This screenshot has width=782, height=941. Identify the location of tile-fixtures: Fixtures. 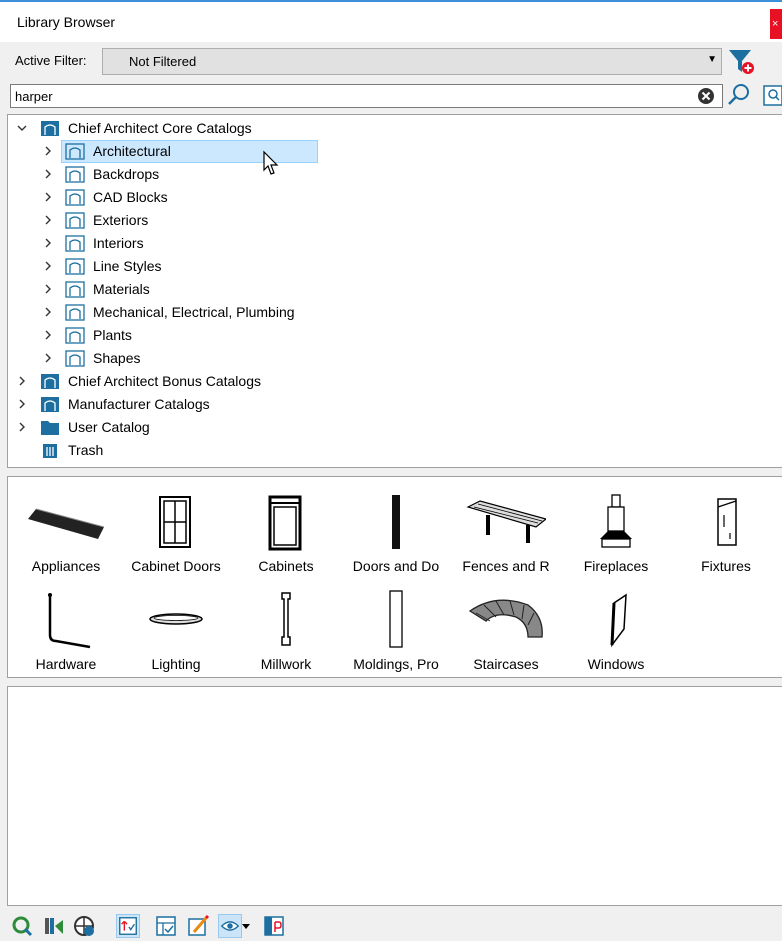
(726, 533).